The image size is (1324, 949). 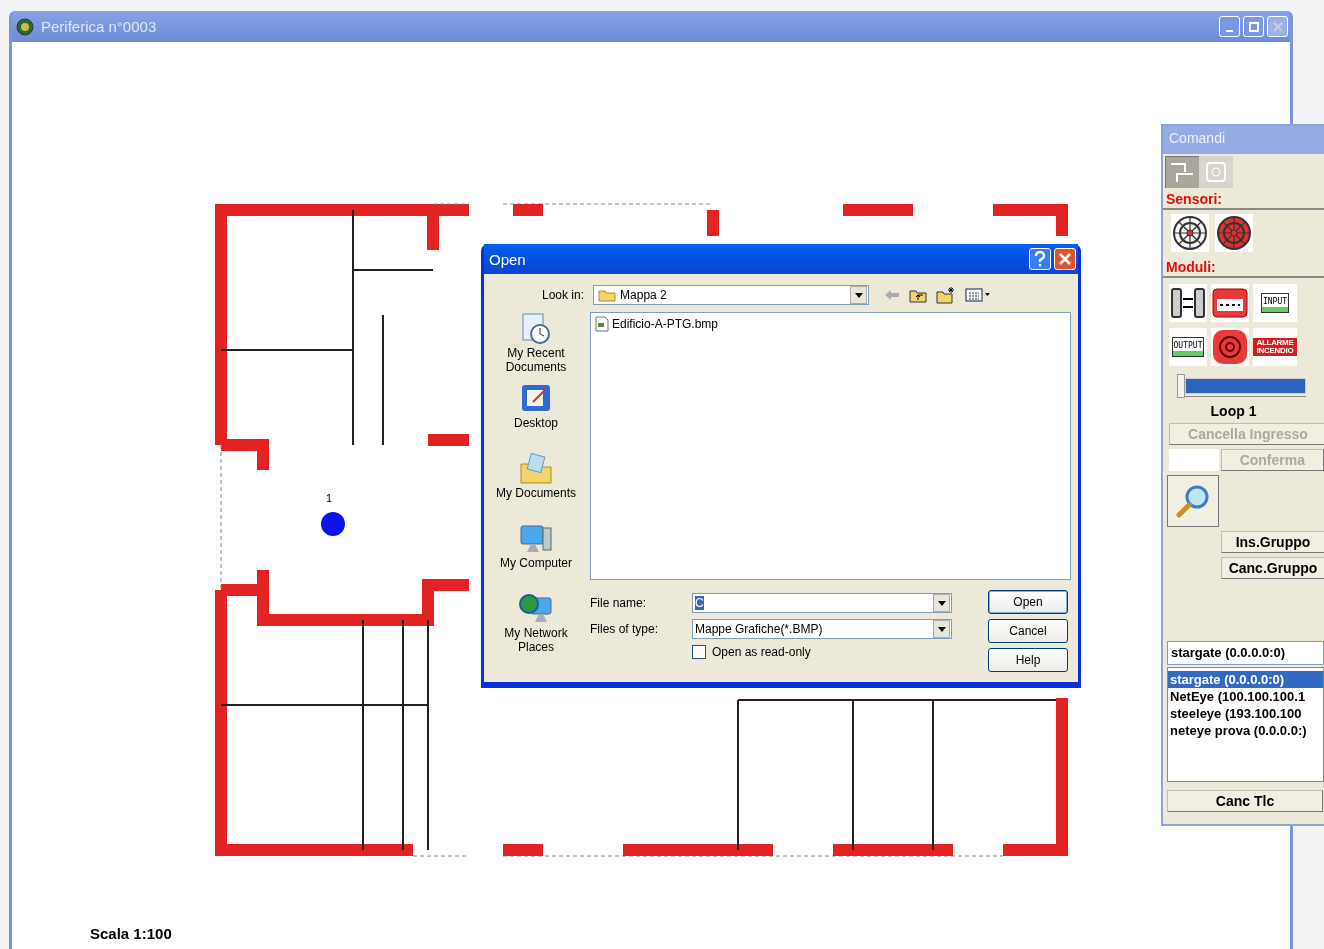 I want to click on read-only-label: Open as read-only, so click(x=761, y=652).